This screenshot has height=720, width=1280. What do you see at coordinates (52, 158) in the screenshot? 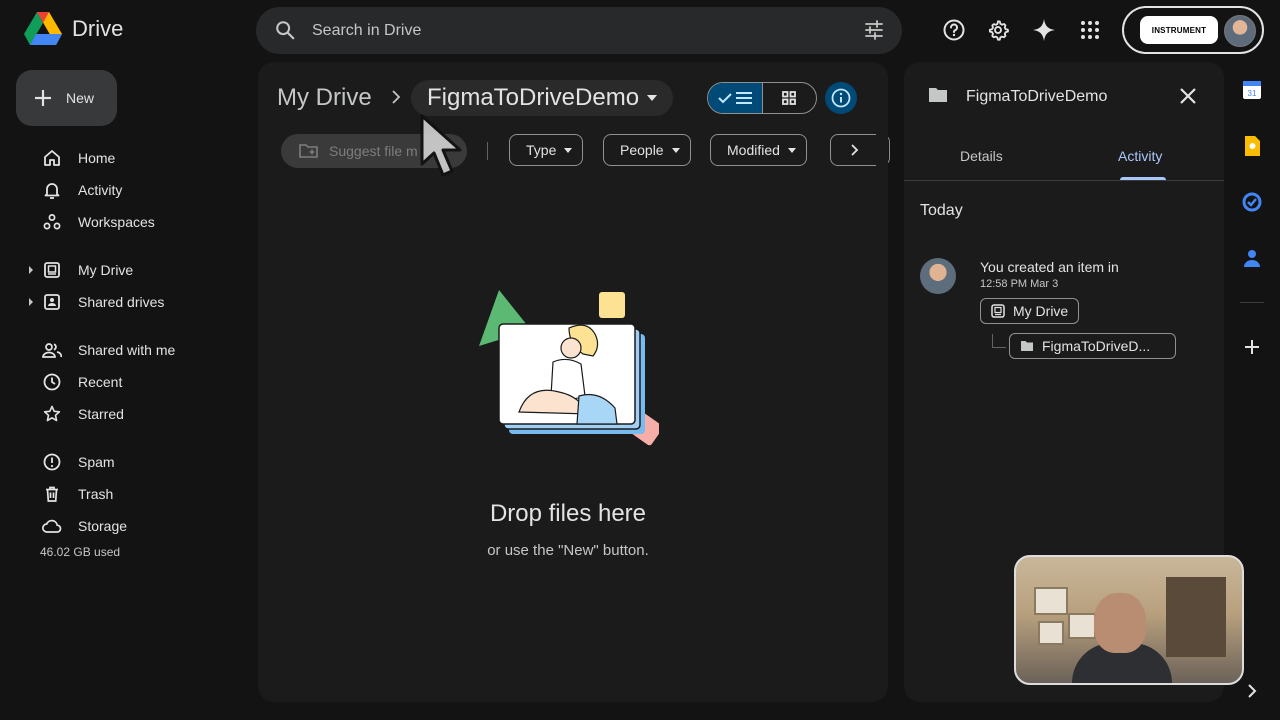
I see `home-icon` at bounding box center [52, 158].